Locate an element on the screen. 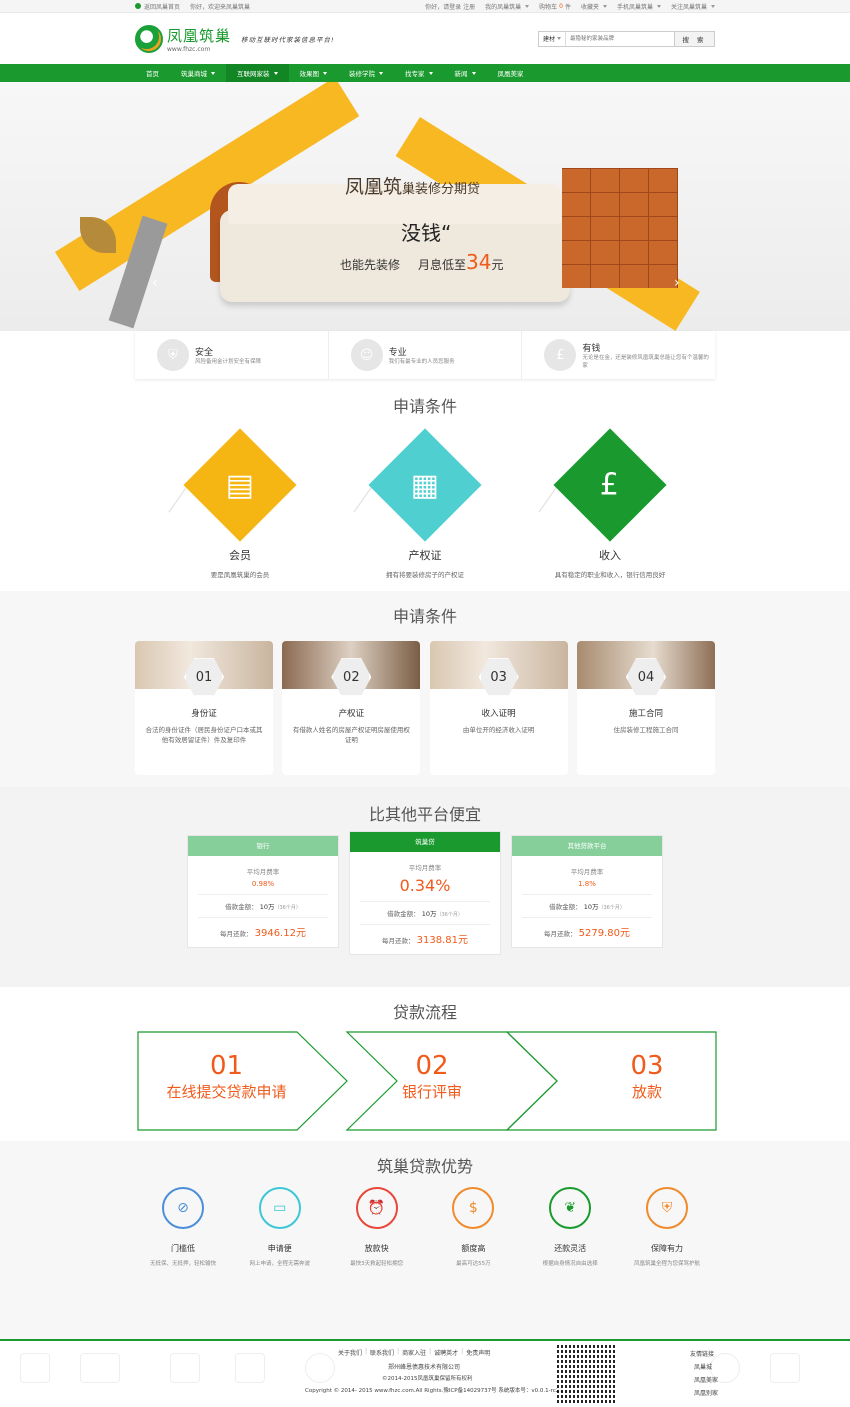 Image resolution: width=850 pixels, height=1407 pixels. rate-value: 0.98% is located at coordinates (263, 884).